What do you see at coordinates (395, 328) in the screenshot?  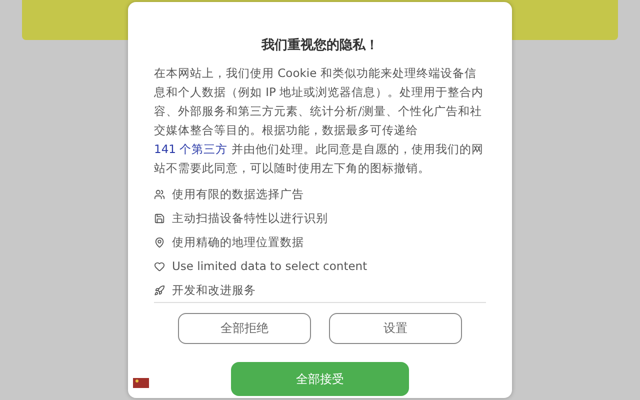 I see `dialog-button: 设置` at bounding box center [395, 328].